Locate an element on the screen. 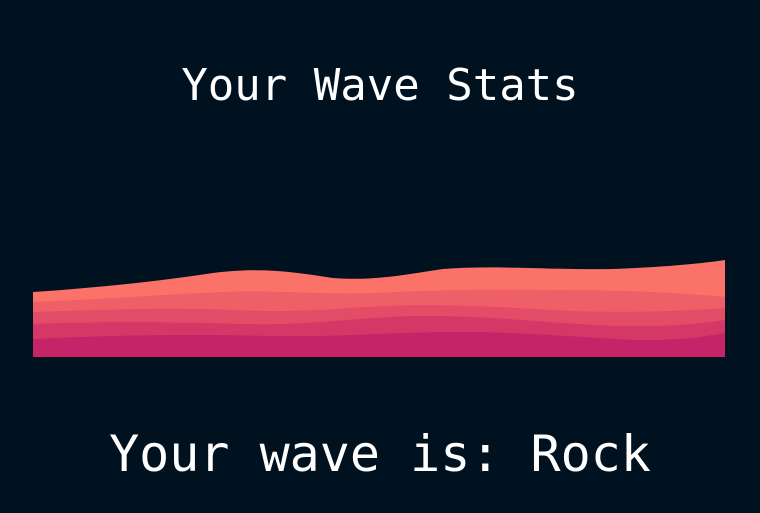 The height and width of the screenshot is (513, 760). page-title: Your Wave Stats is located at coordinates (380, 85).